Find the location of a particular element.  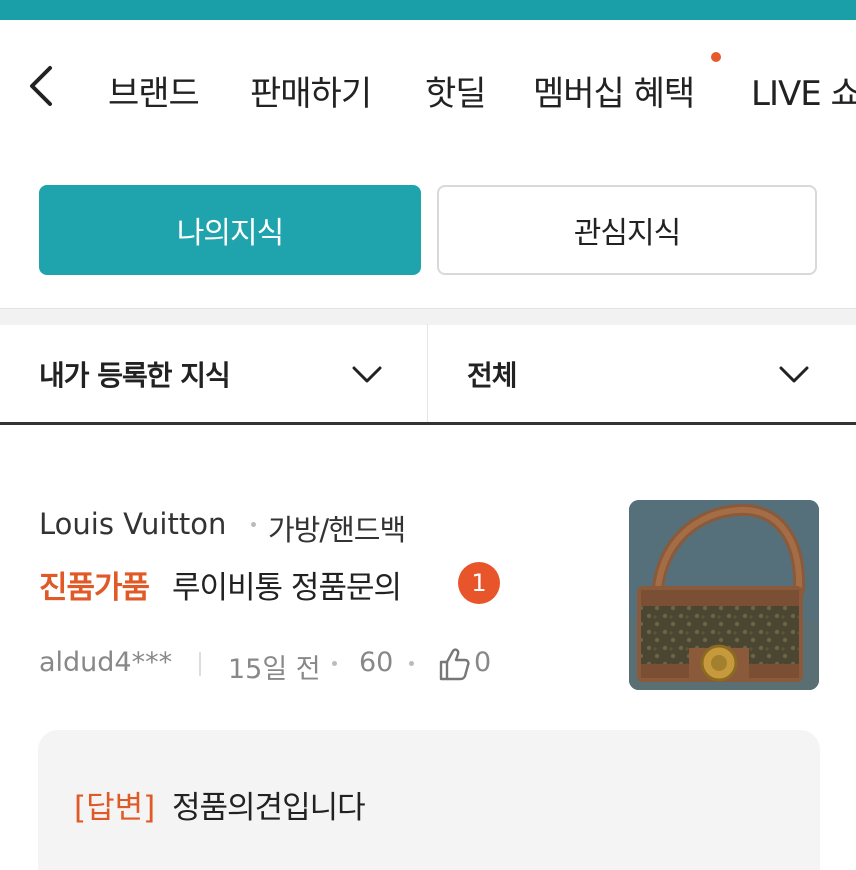

status-bar is located at coordinates (428, 10).